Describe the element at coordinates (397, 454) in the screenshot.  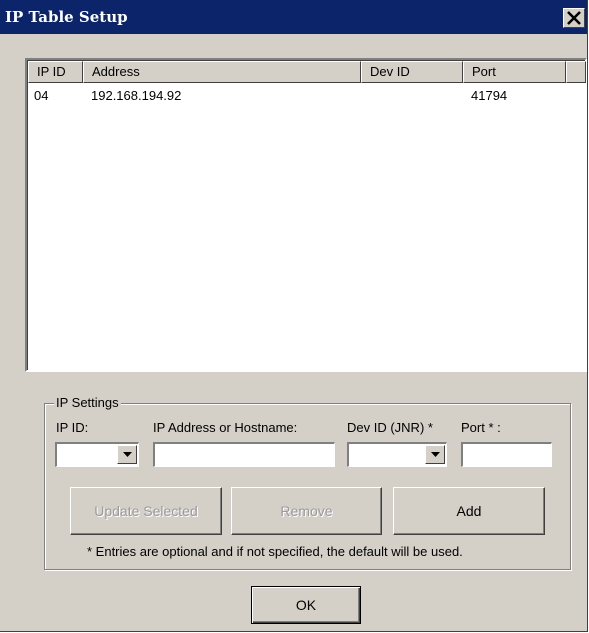
I see `dev-id-dropdown` at that location.